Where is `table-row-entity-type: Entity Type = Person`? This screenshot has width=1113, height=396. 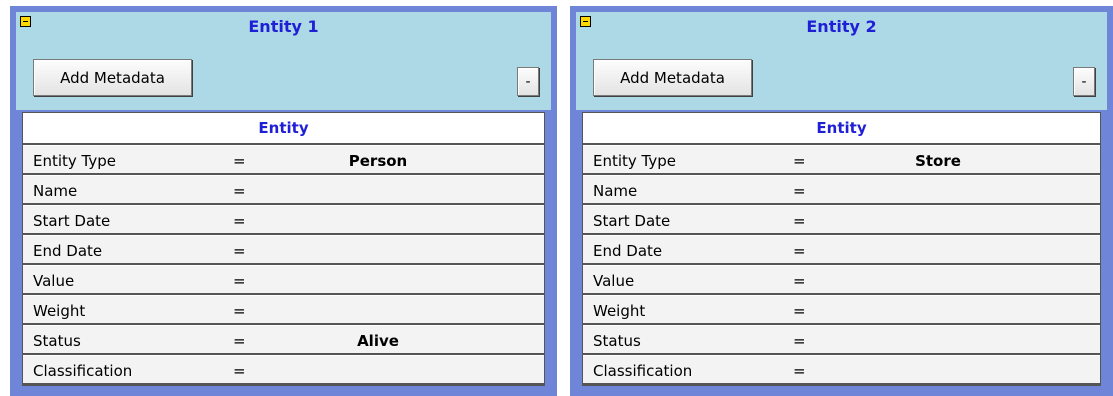 table-row-entity-type: Entity Type = Person is located at coordinates (283, 160).